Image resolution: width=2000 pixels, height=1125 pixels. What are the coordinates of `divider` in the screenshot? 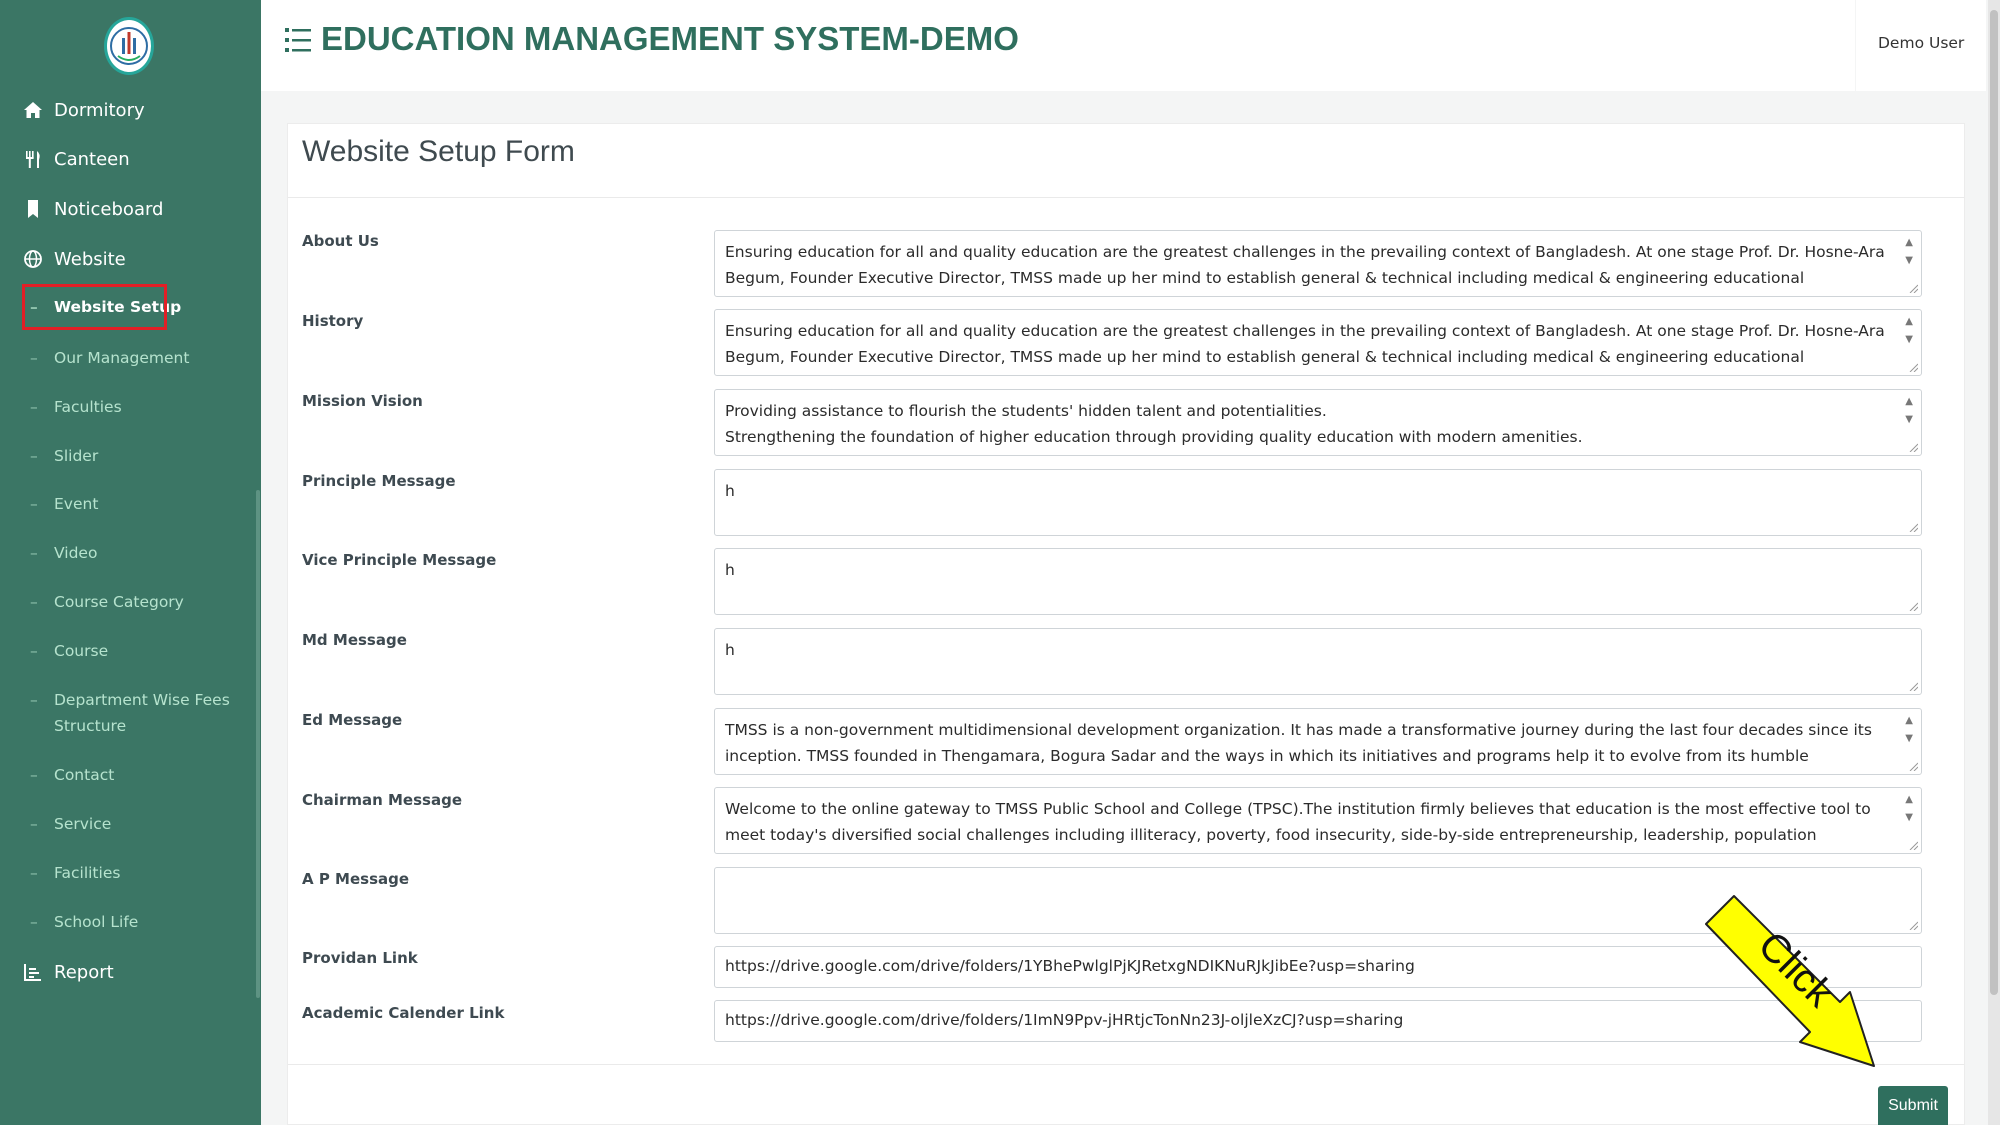 It's located at (1126, 197).